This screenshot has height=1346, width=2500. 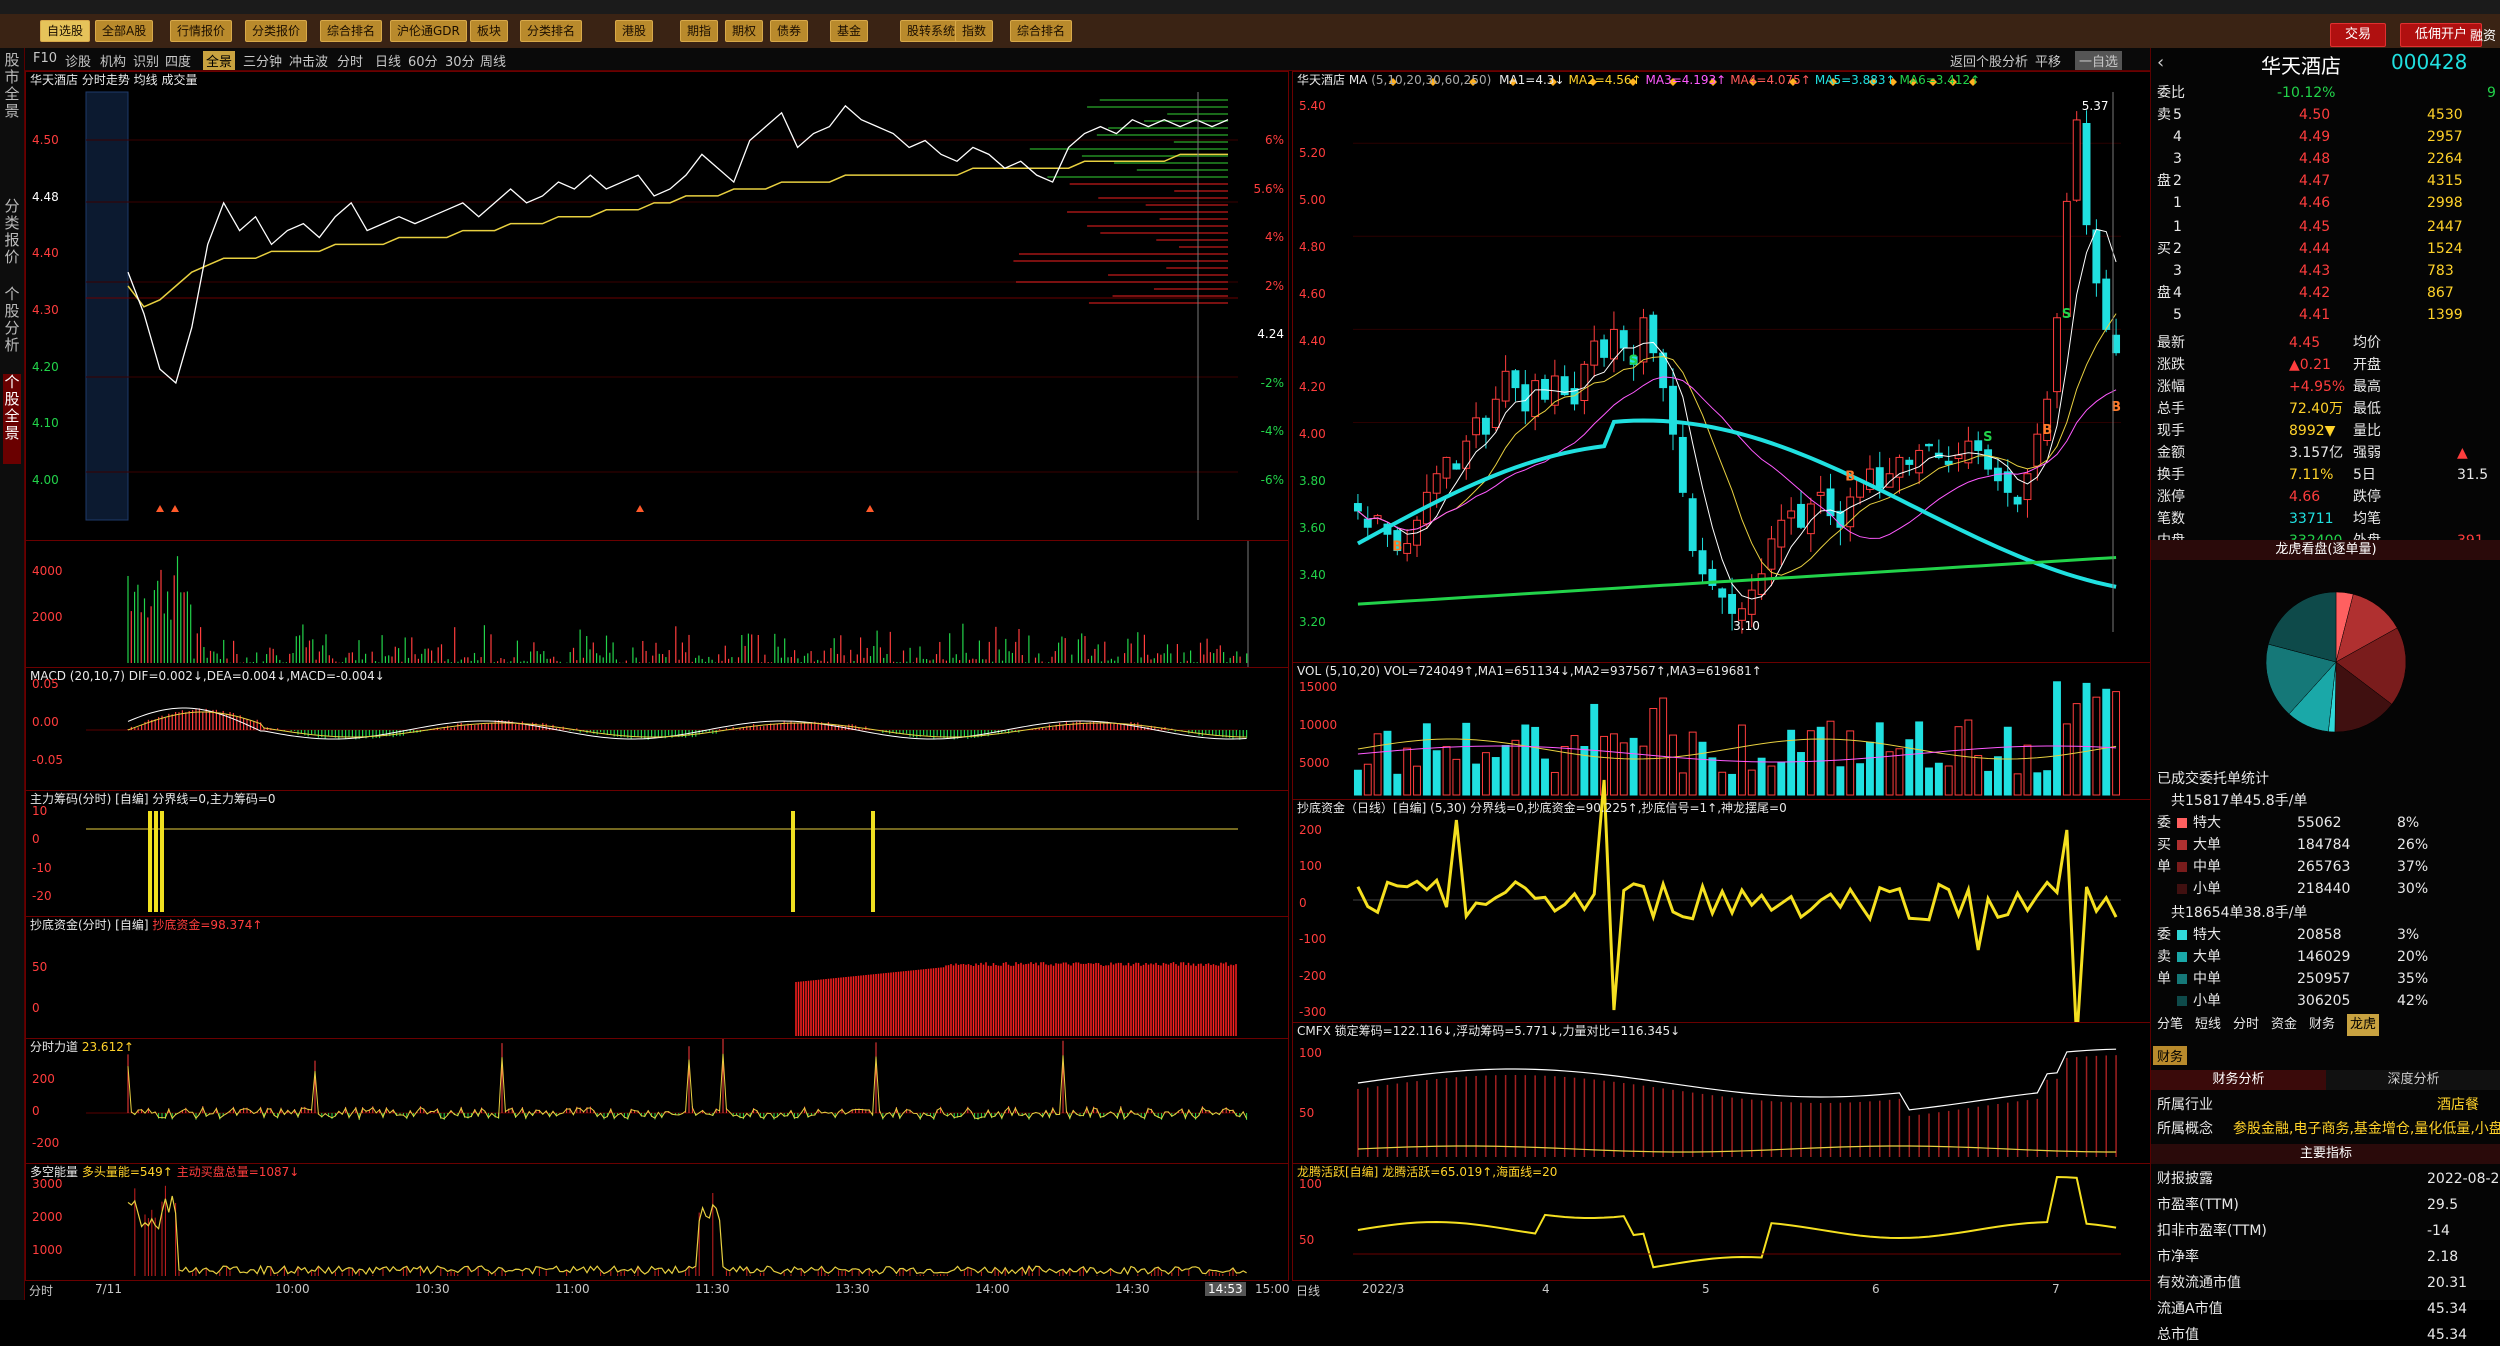 I want to click on quote-tab-2: 分时, so click(x=2246, y=1025).